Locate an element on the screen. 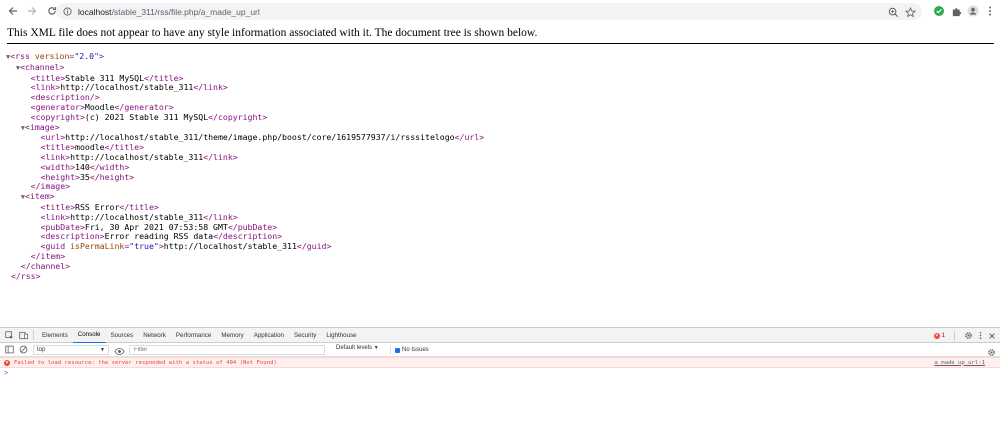  issues-button: No Issues is located at coordinates (409, 350).